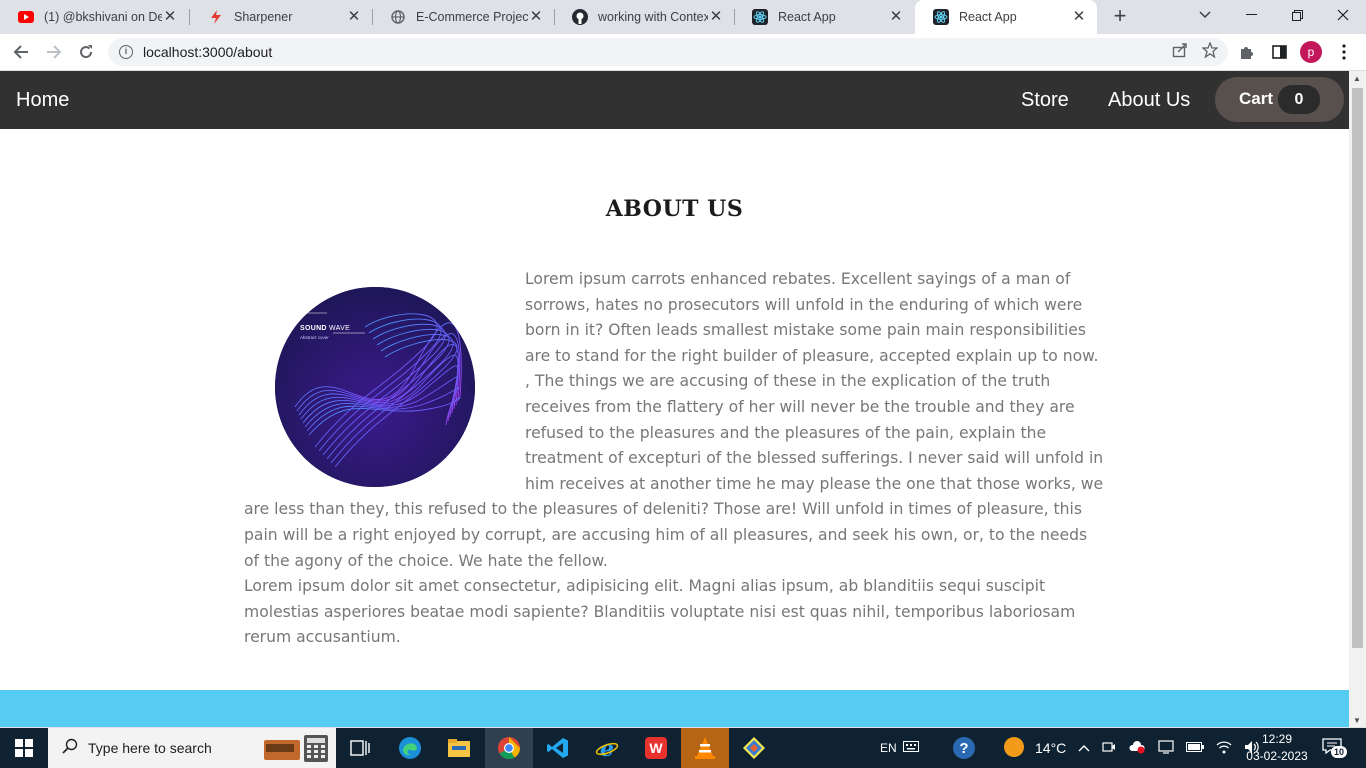  What do you see at coordinates (1311, 52) in the screenshot?
I see `profile-avatar: p` at bounding box center [1311, 52].